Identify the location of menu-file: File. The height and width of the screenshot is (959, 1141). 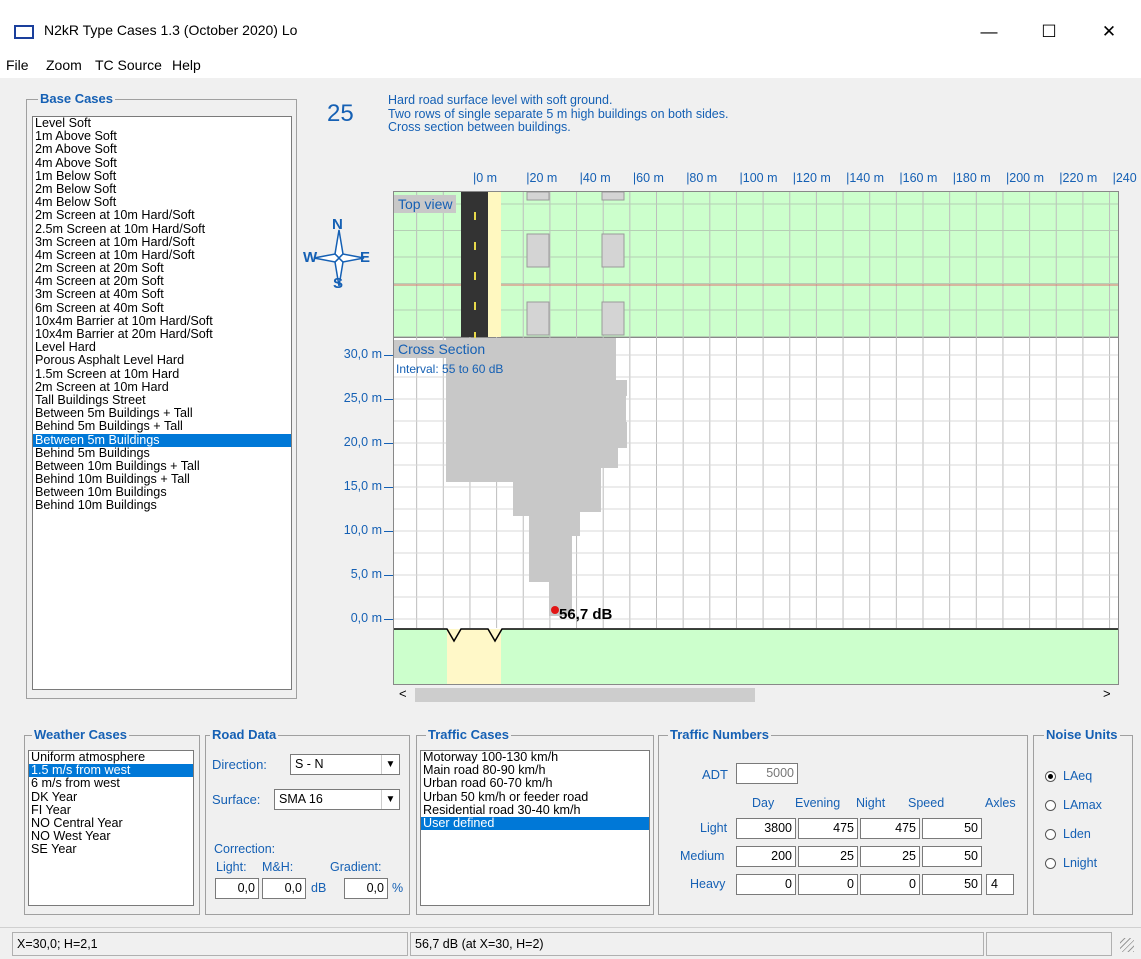
(17, 65).